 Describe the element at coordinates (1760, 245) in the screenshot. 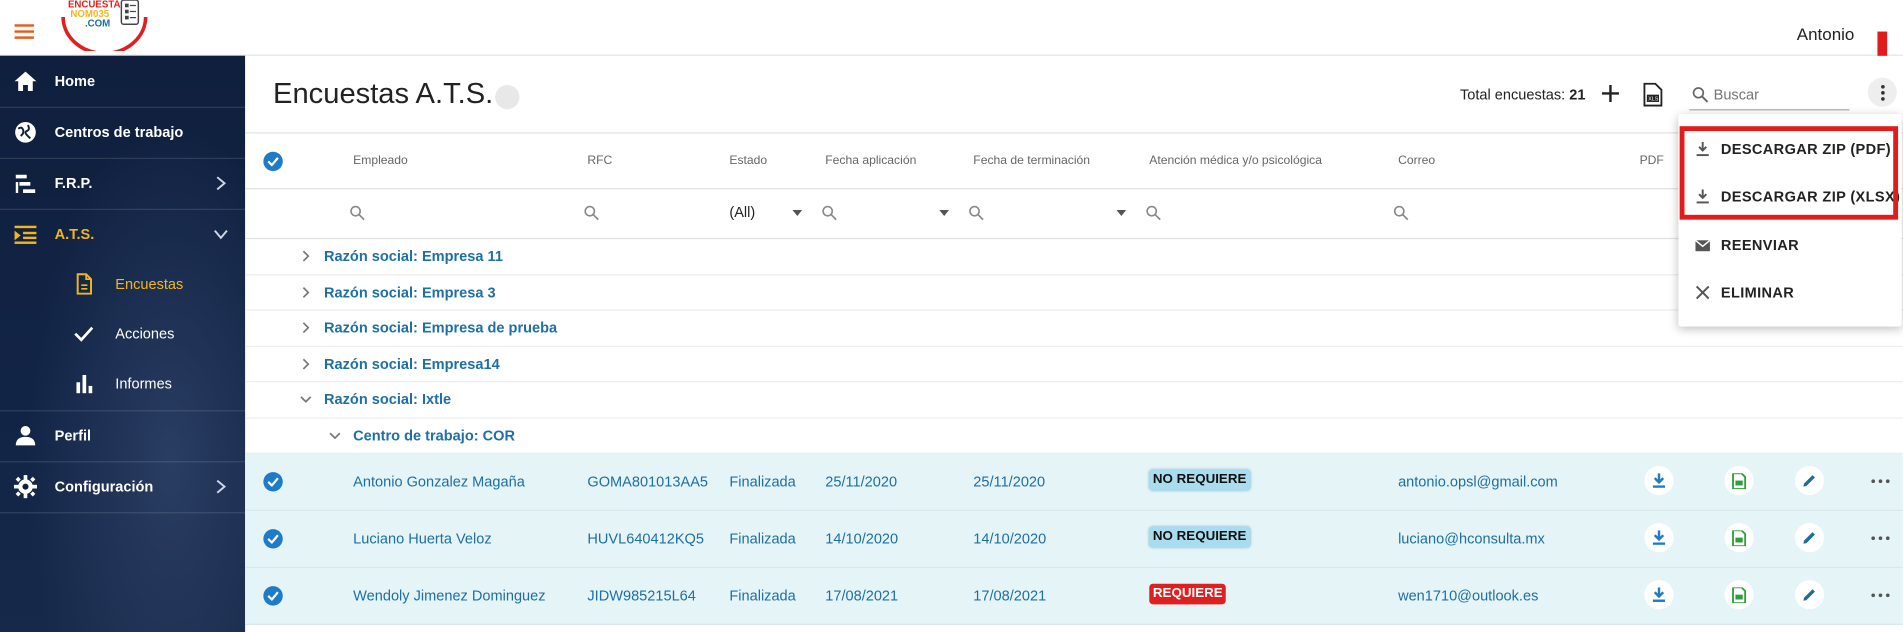

I see `menu-item-label: REENVIAR` at that location.